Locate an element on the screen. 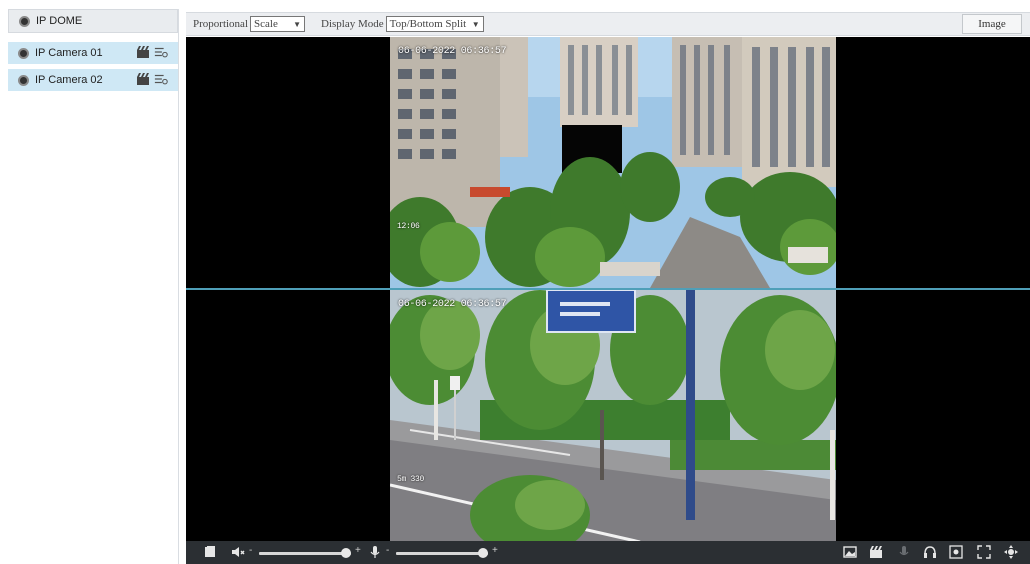 The image size is (1030, 564). speaker-icon is located at coordinates (238, 552).